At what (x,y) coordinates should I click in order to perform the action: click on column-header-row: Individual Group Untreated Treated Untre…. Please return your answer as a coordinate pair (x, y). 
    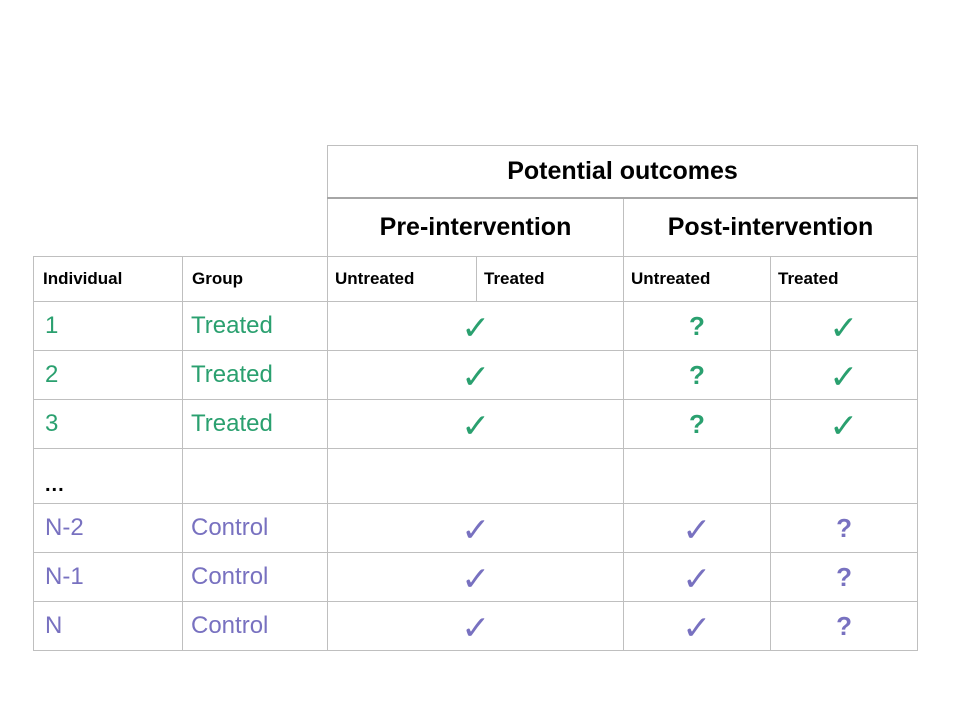
    Looking at the image, I should click on (476, 279).